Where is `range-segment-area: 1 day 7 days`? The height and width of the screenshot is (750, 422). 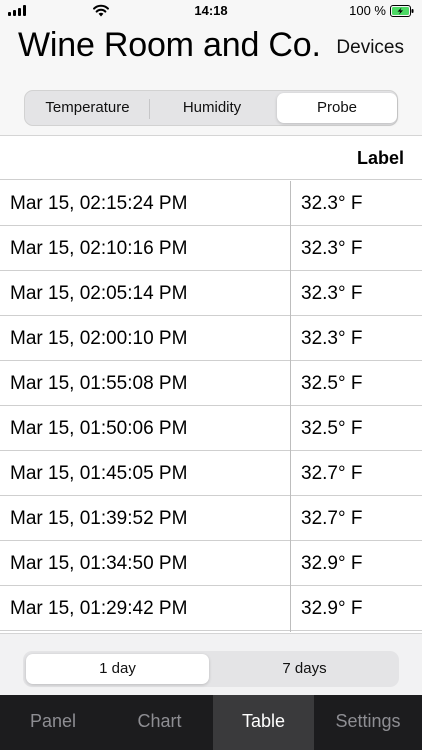 range-segment-area: 1 day 7 days is located at coordinates (211, 664).